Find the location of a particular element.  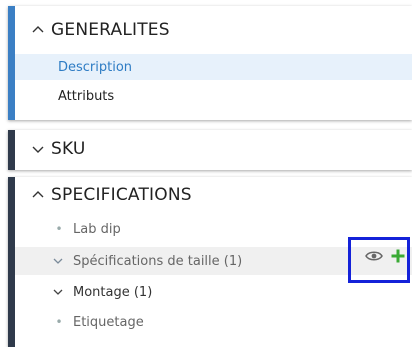

spec-item-label: Lab dip is located at coordinates (97, 229).